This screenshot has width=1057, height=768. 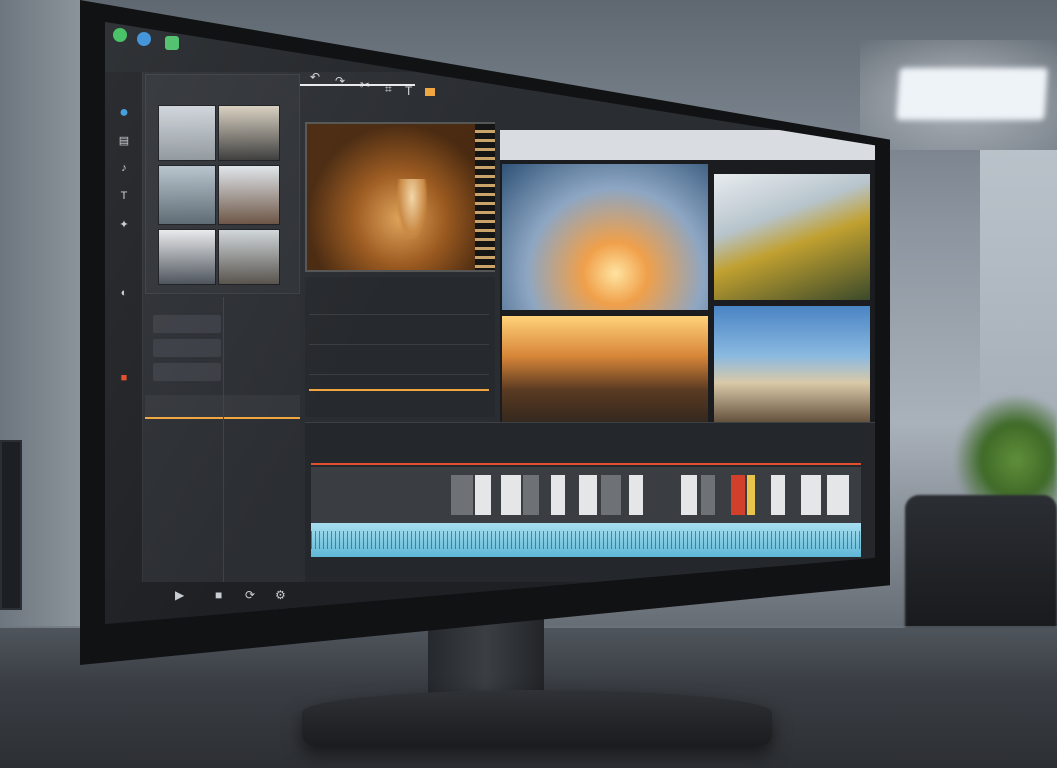 I want to click on export-icon: ■, so click(x=124, y=379).